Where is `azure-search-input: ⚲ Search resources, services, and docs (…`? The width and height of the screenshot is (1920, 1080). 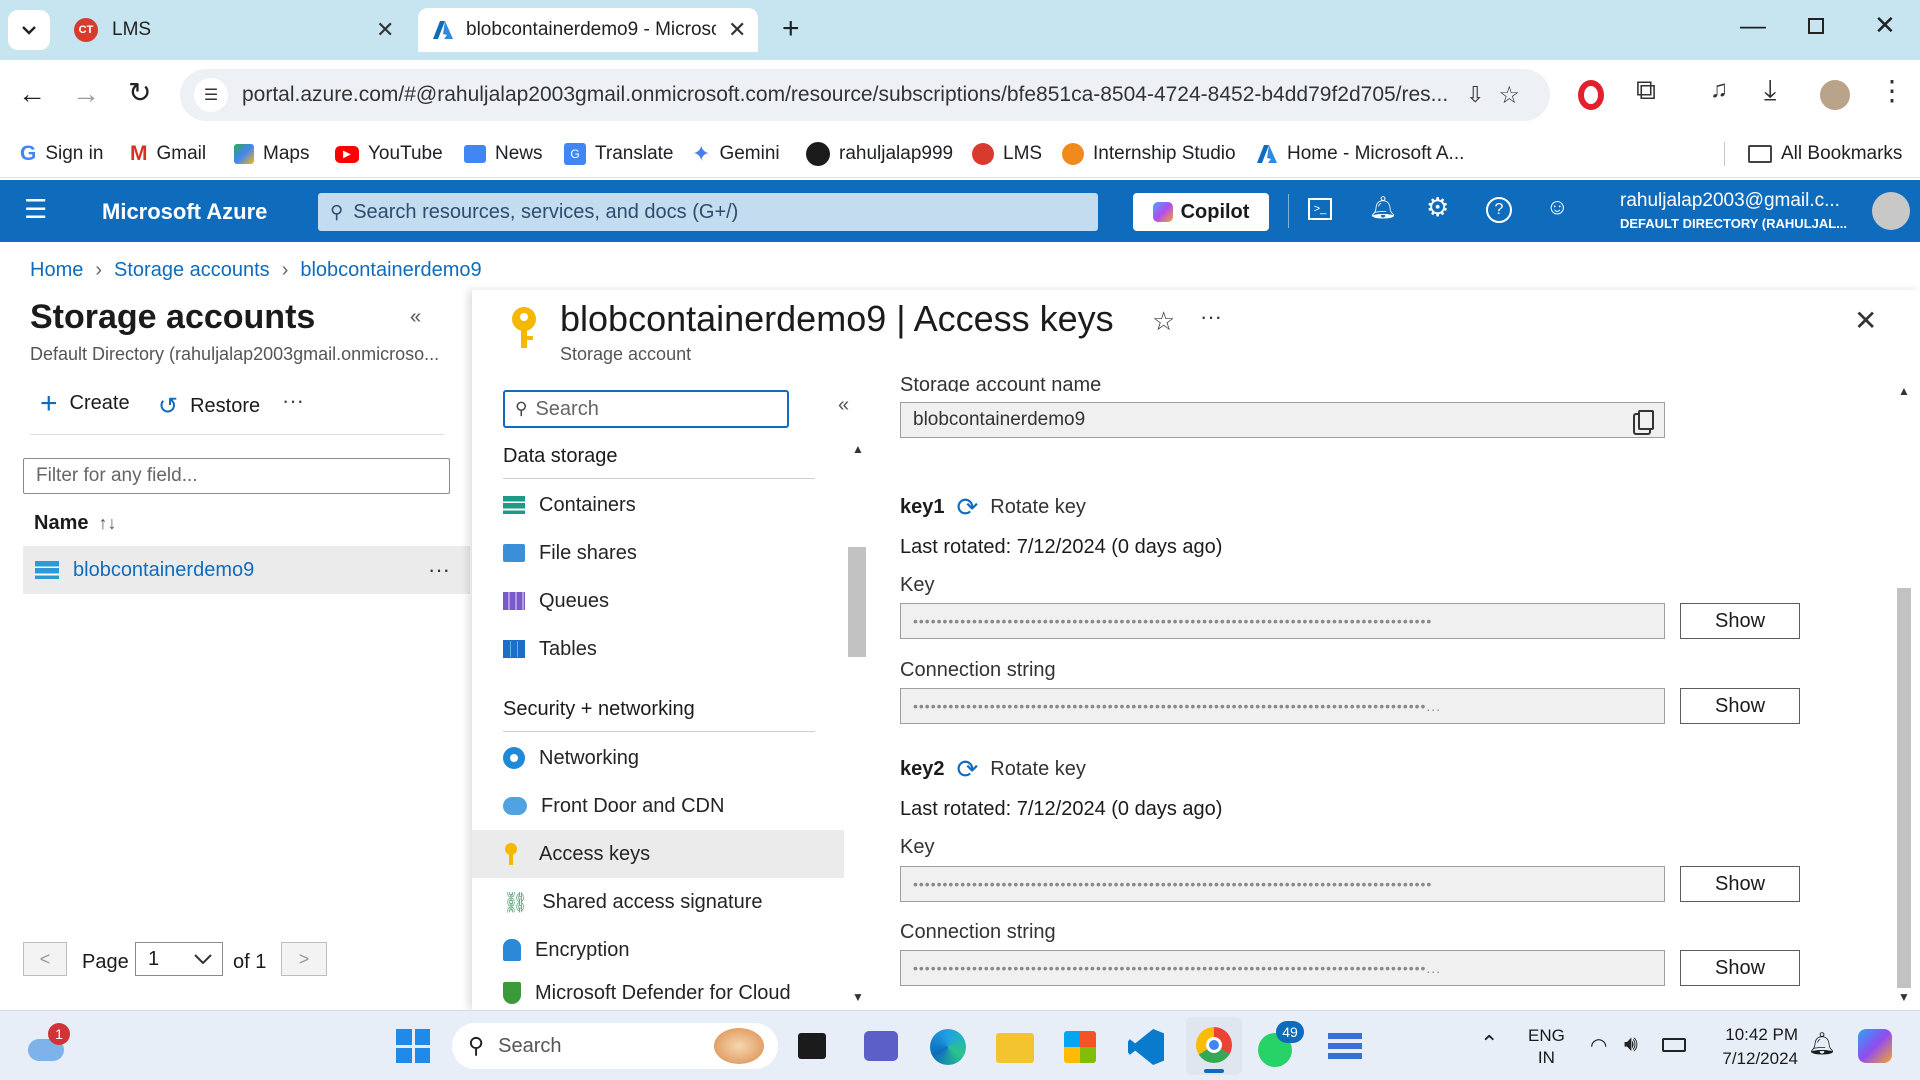
azure-search-input: ⚲ Search resources, services, and docs (… is located at coordinates (708, 212).